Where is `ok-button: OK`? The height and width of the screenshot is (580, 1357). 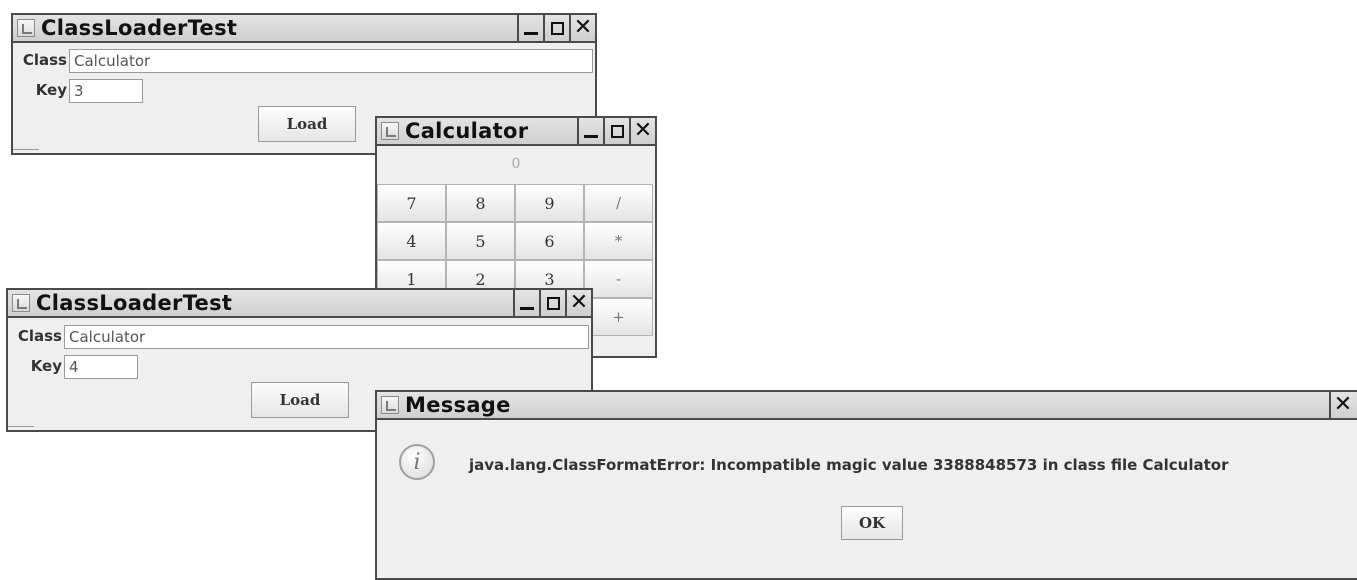
ok-button: OK is located at coordinates (872, 523).